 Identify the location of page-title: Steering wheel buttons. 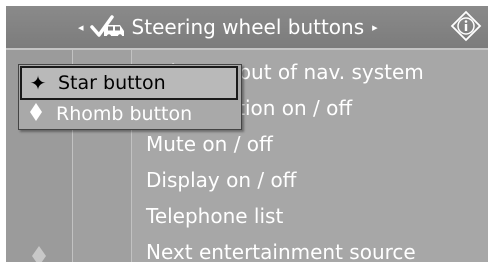
(248, 27).